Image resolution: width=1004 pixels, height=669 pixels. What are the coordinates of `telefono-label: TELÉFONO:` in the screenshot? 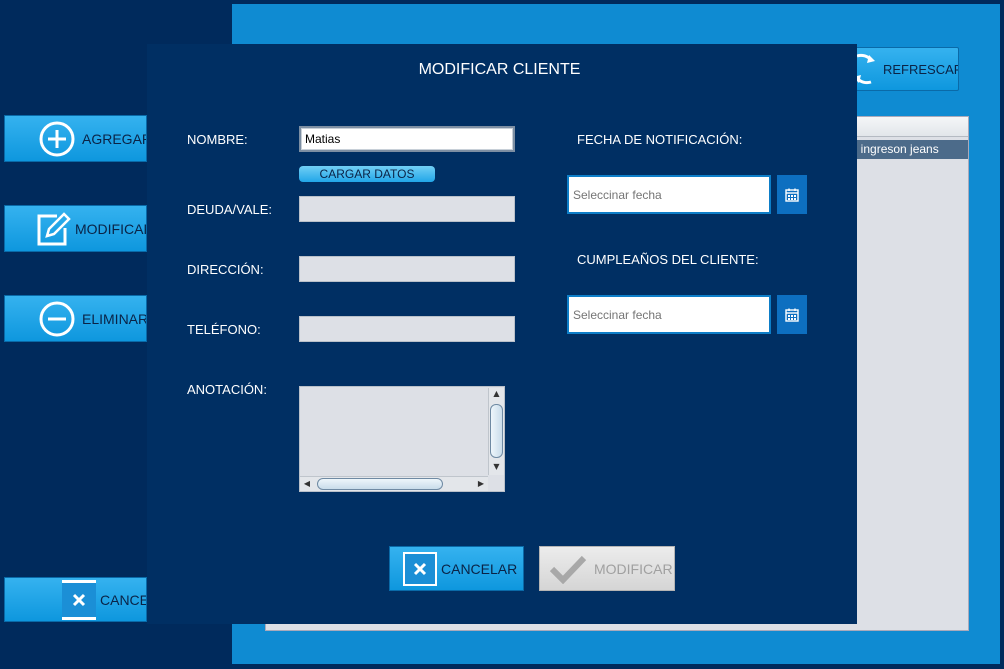 It's located at (224, 329).